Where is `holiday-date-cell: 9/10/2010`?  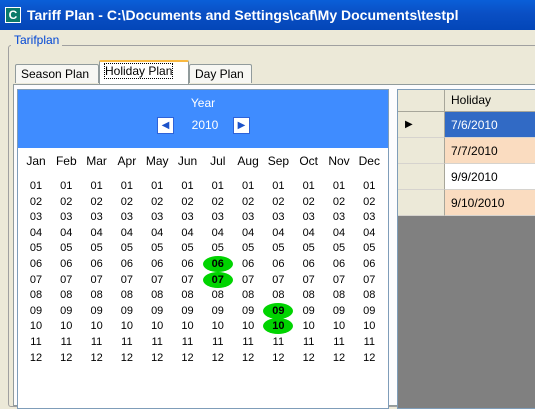
holiday-date-cell: 9/10/2010 is located at coordinates (490, 203).